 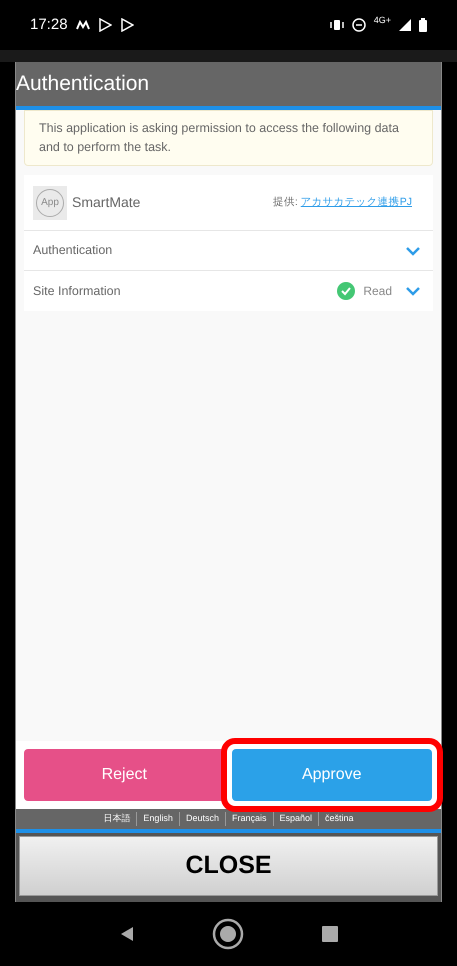 What do you see at coordinates (228, 138) in the screenshot?
I see `permission-notice: This application is asking permission to access the following data and to perform the task.` at bounding box center [228, 138].